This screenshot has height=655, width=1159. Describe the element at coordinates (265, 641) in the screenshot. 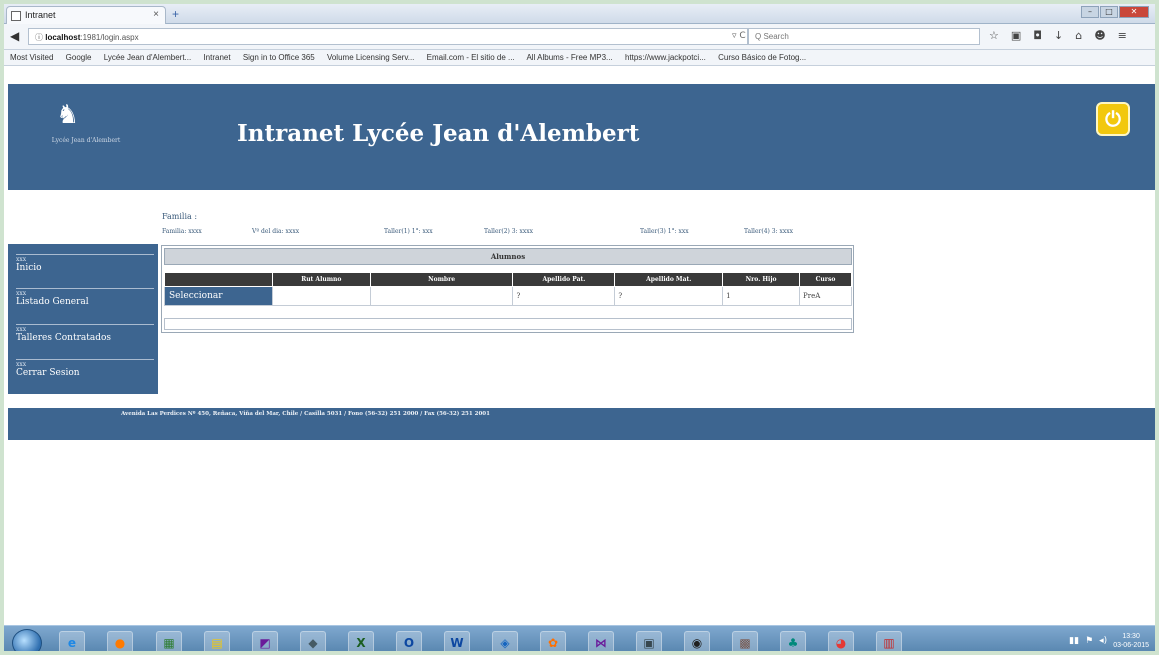

I see `app-icon: ◩` at that location.